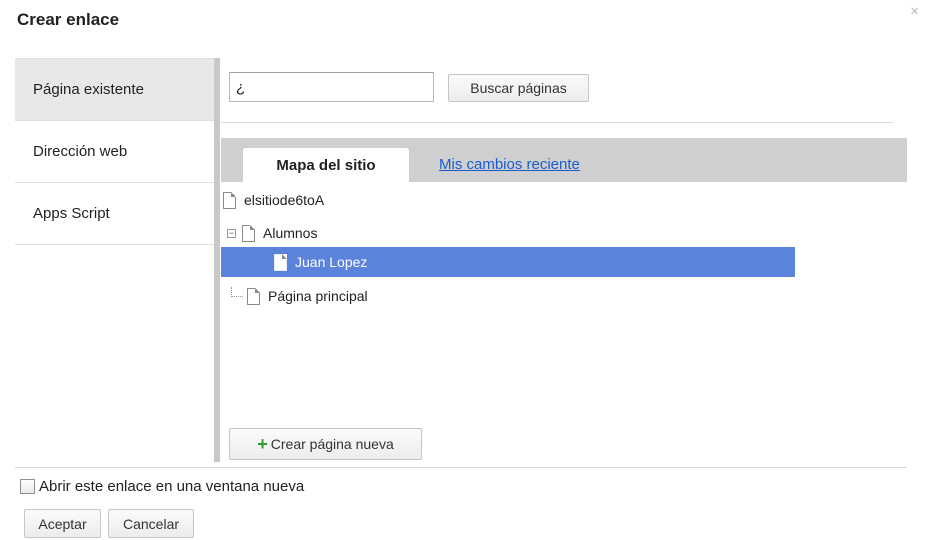  Describe the element at coordinates (332, 444) in the screenshot. I see `create-new-page-label: Crear página nueva` at that location.